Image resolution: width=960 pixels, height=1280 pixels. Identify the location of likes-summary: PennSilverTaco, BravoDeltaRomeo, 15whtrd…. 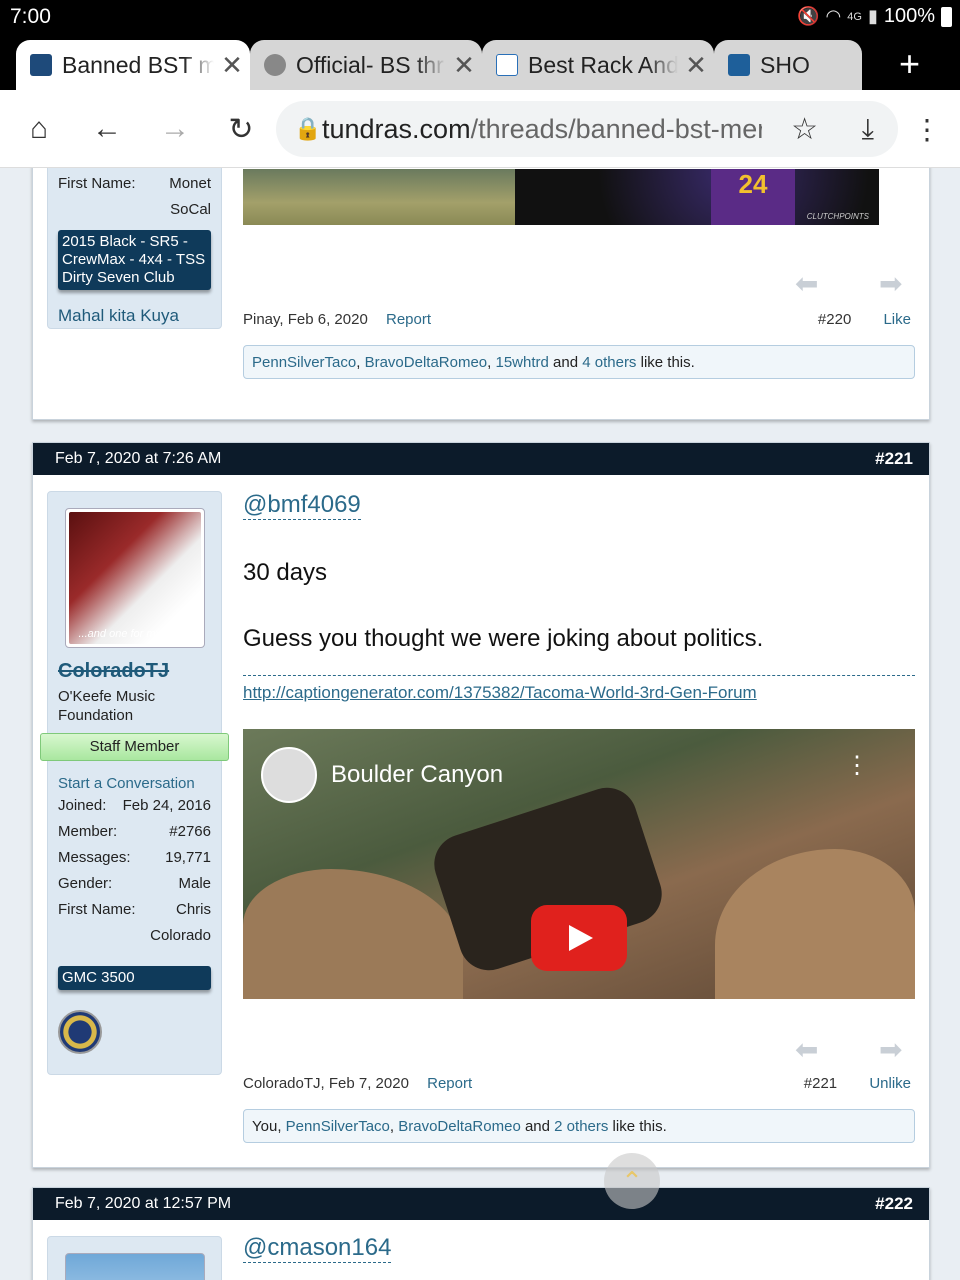
(579, 362).